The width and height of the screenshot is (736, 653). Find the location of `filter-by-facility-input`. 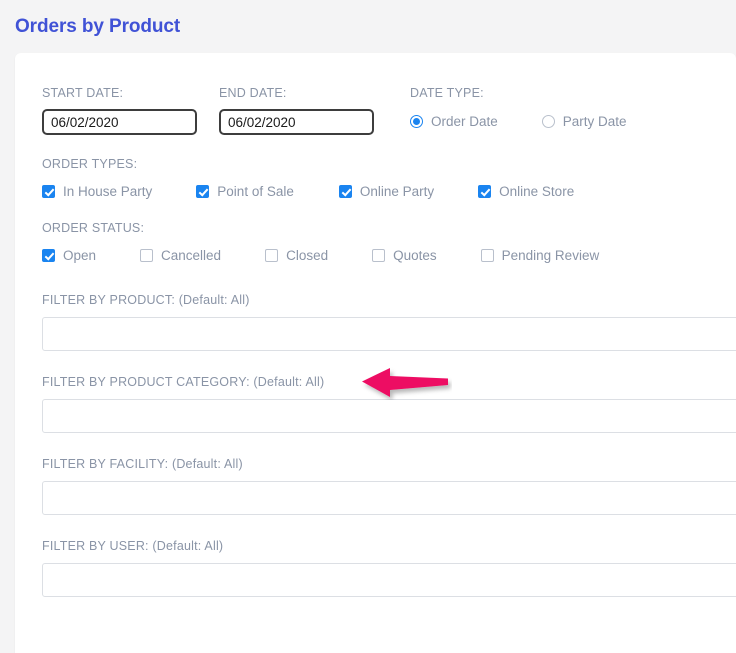

filter-by-facility-input is located at coordinates (389, 498).